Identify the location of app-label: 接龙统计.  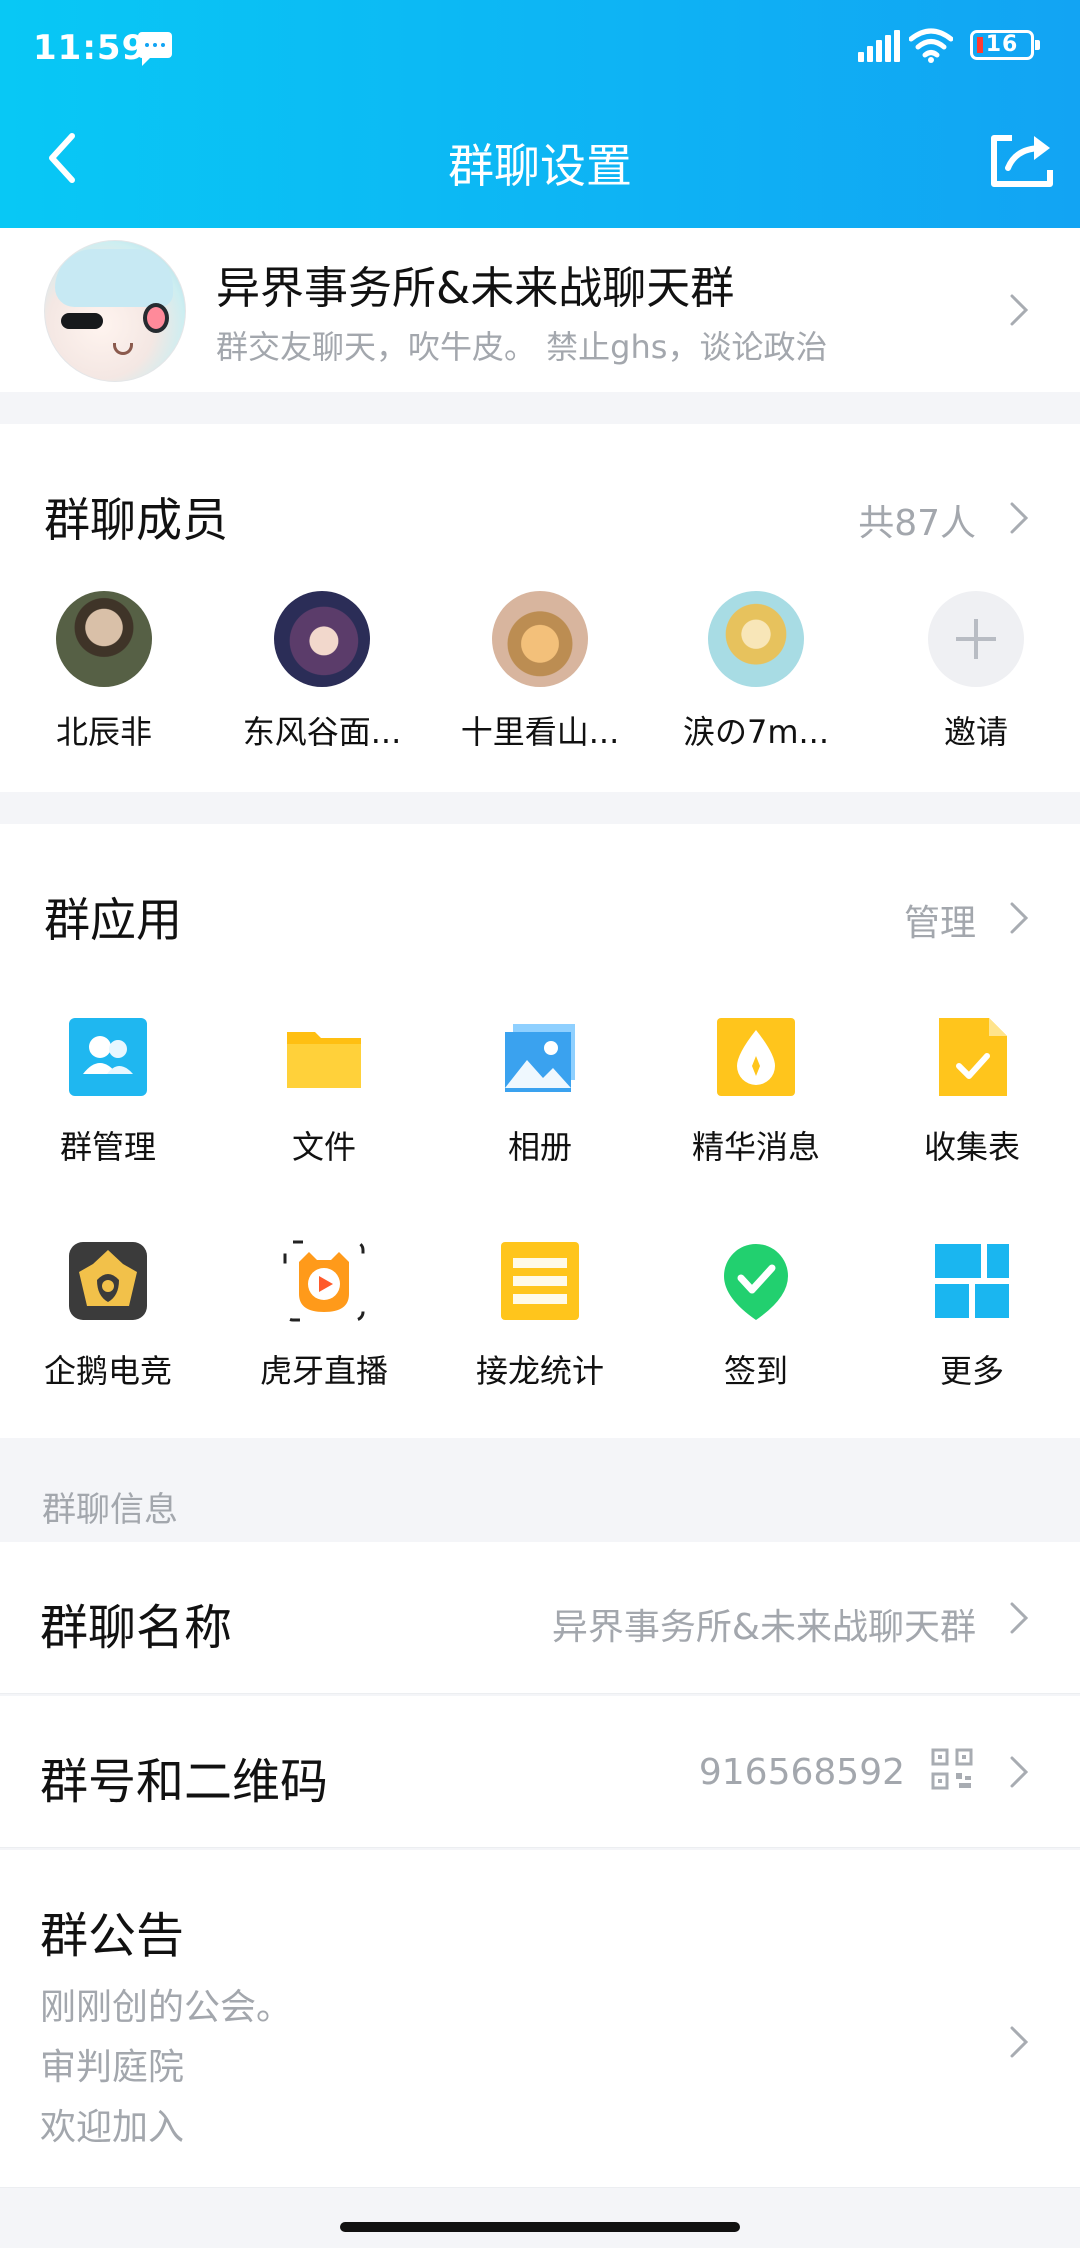
(539, 1371).